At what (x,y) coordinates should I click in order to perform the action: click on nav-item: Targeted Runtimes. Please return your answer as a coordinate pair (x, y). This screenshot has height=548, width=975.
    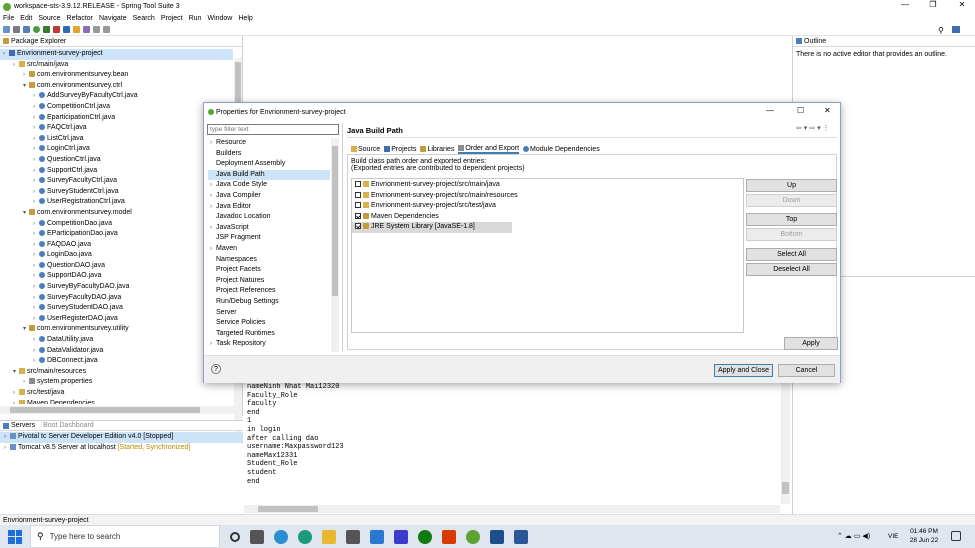
    Looking at the image, I should click on (269, 334).